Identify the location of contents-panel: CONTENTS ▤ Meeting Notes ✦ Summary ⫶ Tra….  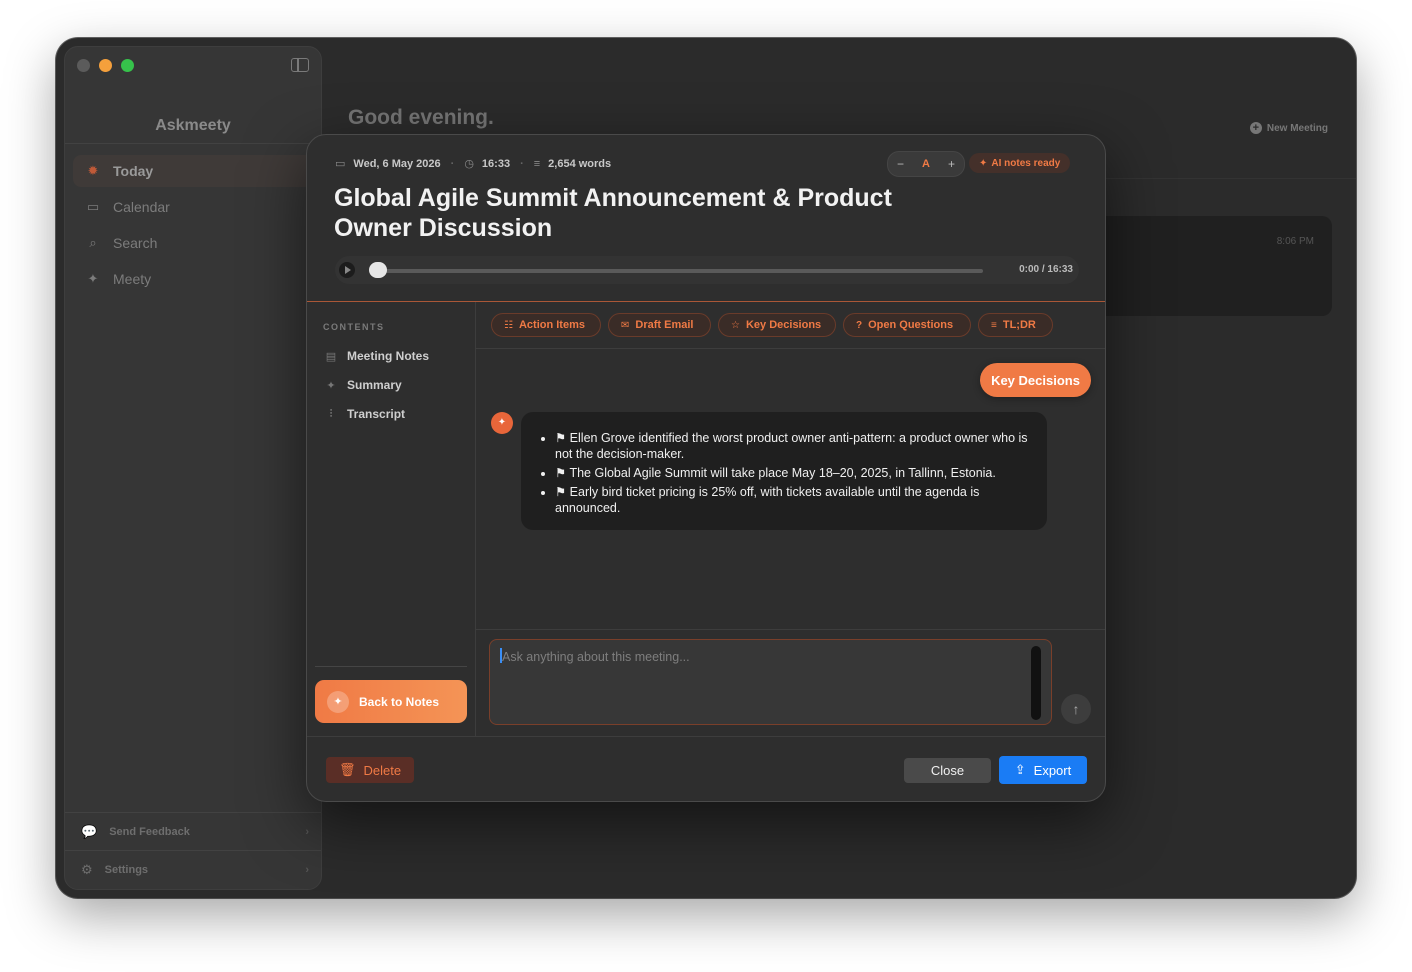
(391, 519).